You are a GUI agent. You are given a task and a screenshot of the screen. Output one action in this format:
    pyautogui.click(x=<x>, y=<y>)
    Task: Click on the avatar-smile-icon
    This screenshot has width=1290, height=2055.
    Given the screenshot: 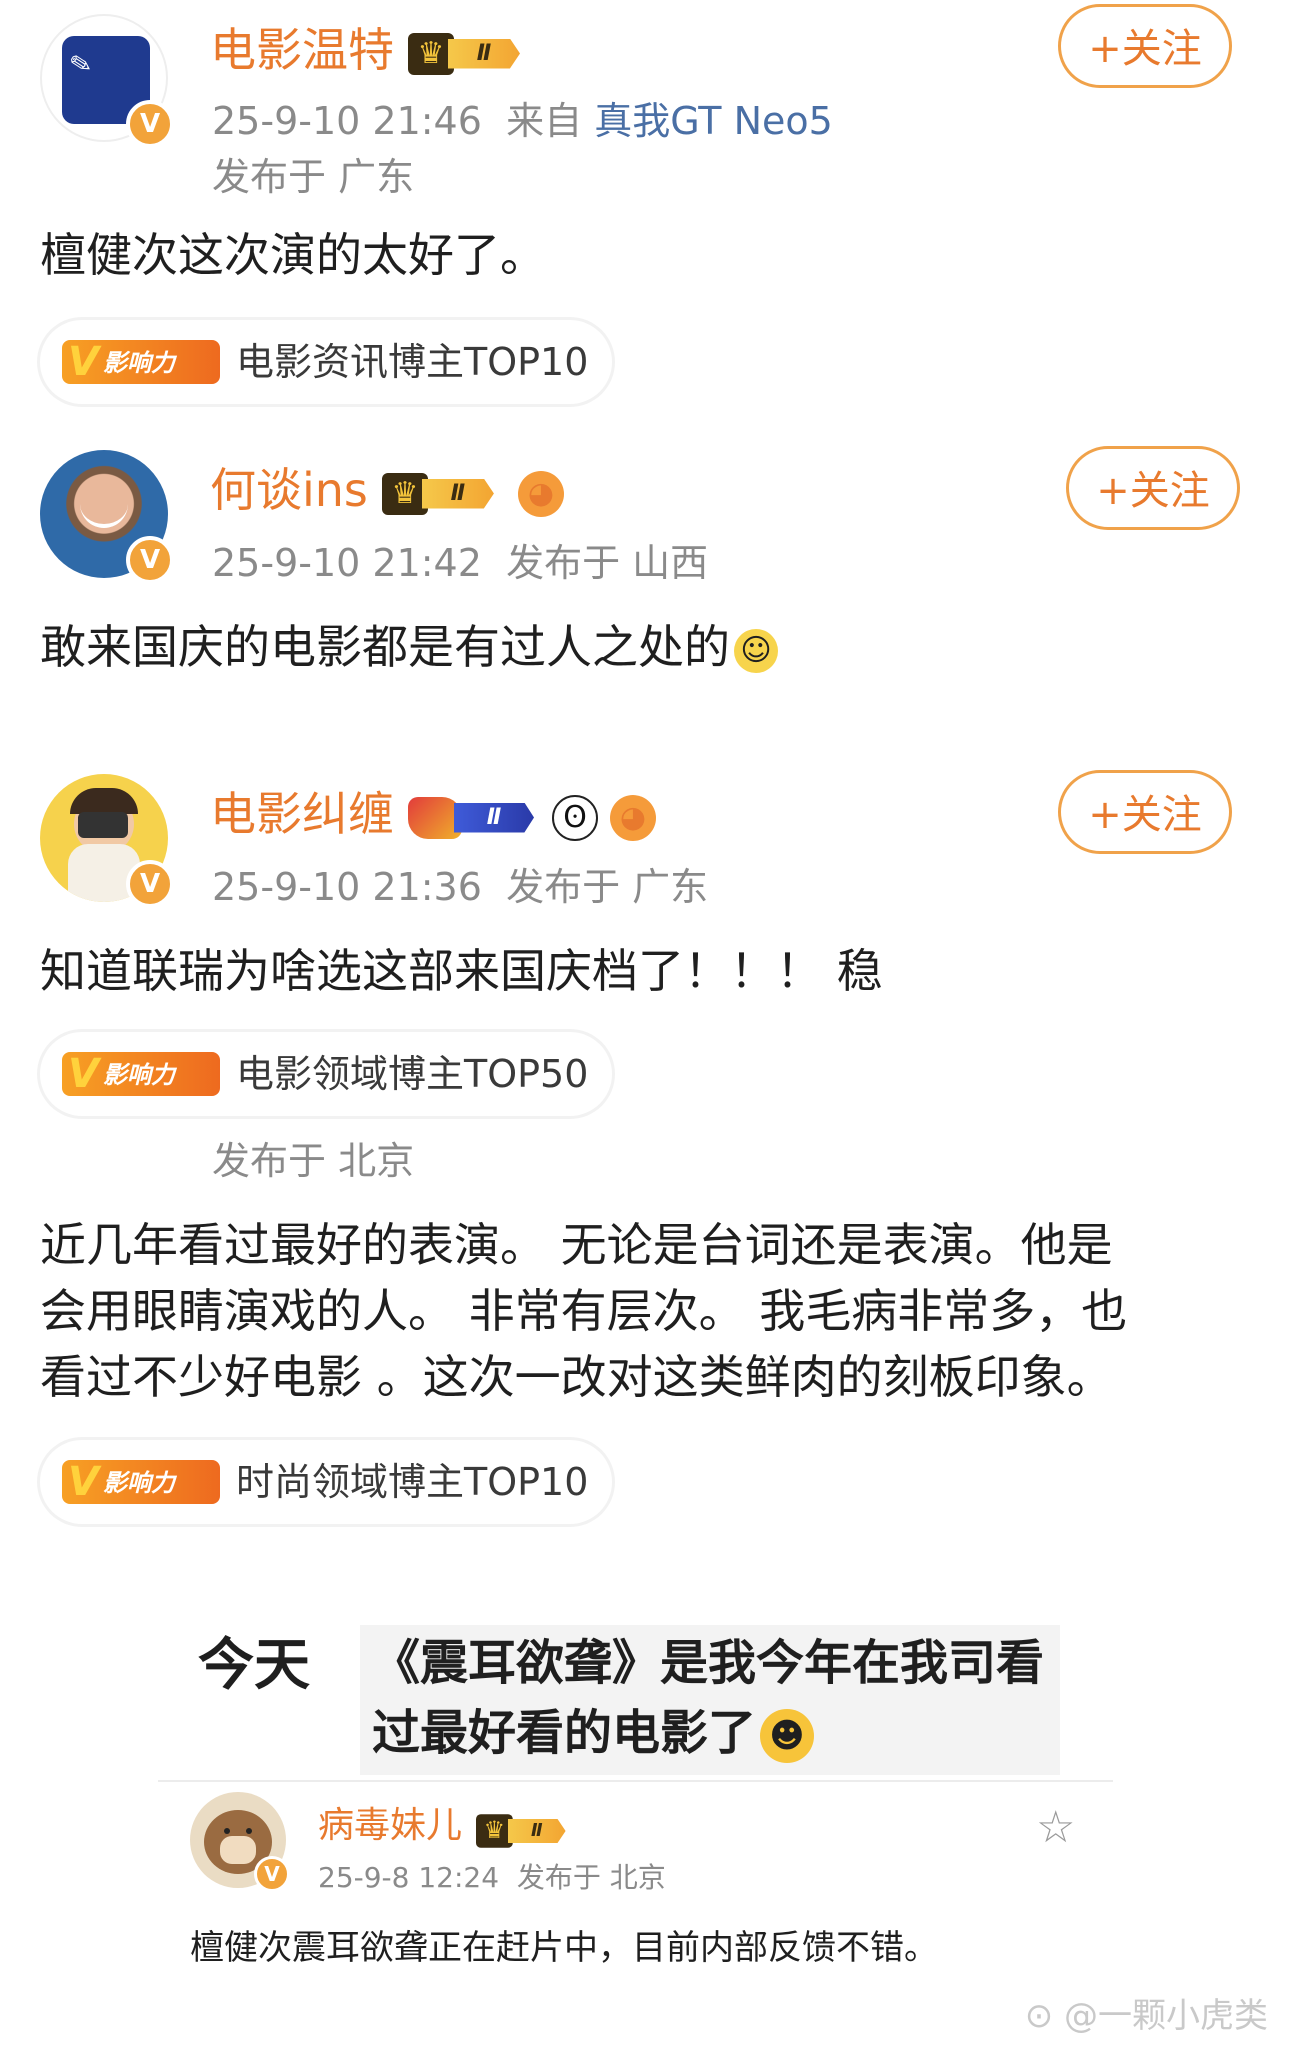 What is the action you would take?
    pyautogui.click(x=104, y=516)
    